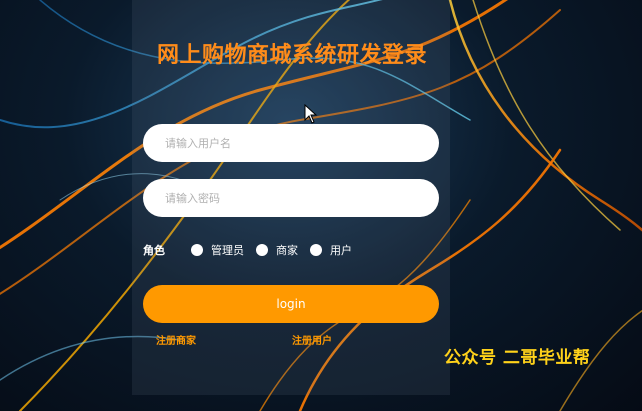  I want to click on role-option-label: 用户, so click(341, 250).